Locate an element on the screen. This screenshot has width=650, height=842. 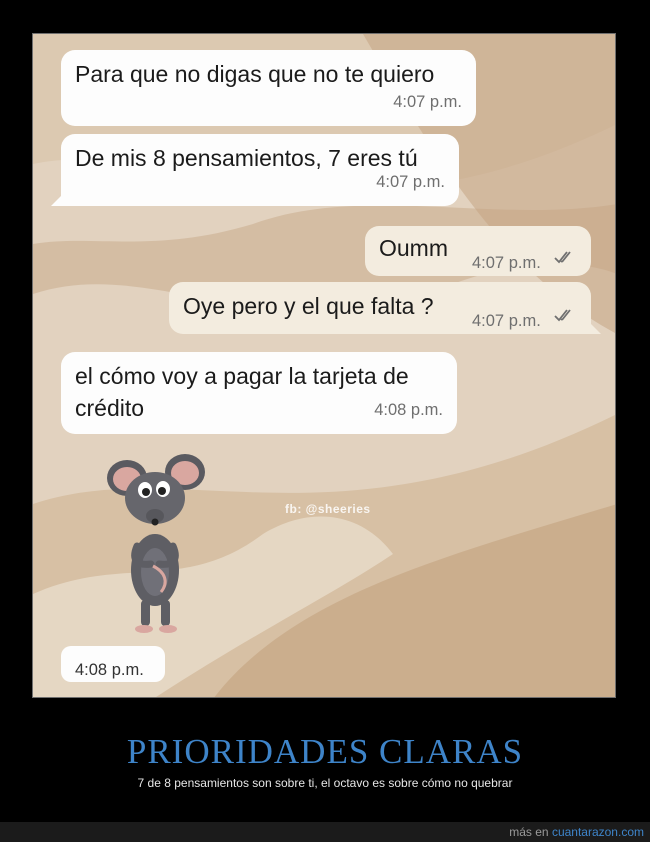
message-text: De mis 8 pensamientos, 7 eres tú is located at coordinates (246, 158).